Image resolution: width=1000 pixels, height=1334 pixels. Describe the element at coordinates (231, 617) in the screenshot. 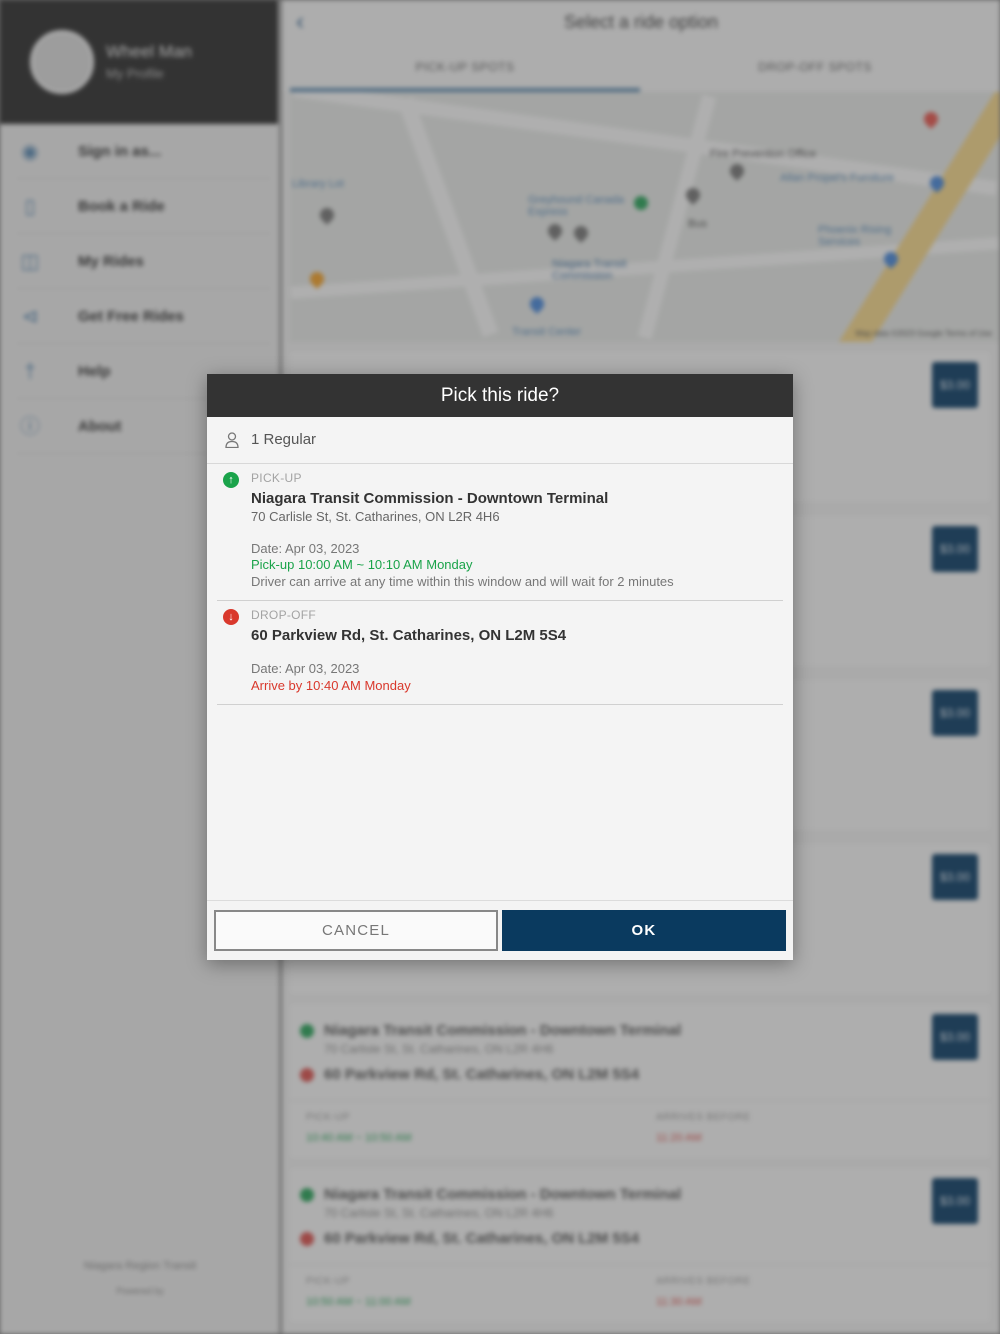

I see `dropoff-arrow-icon: ↓` at that location.